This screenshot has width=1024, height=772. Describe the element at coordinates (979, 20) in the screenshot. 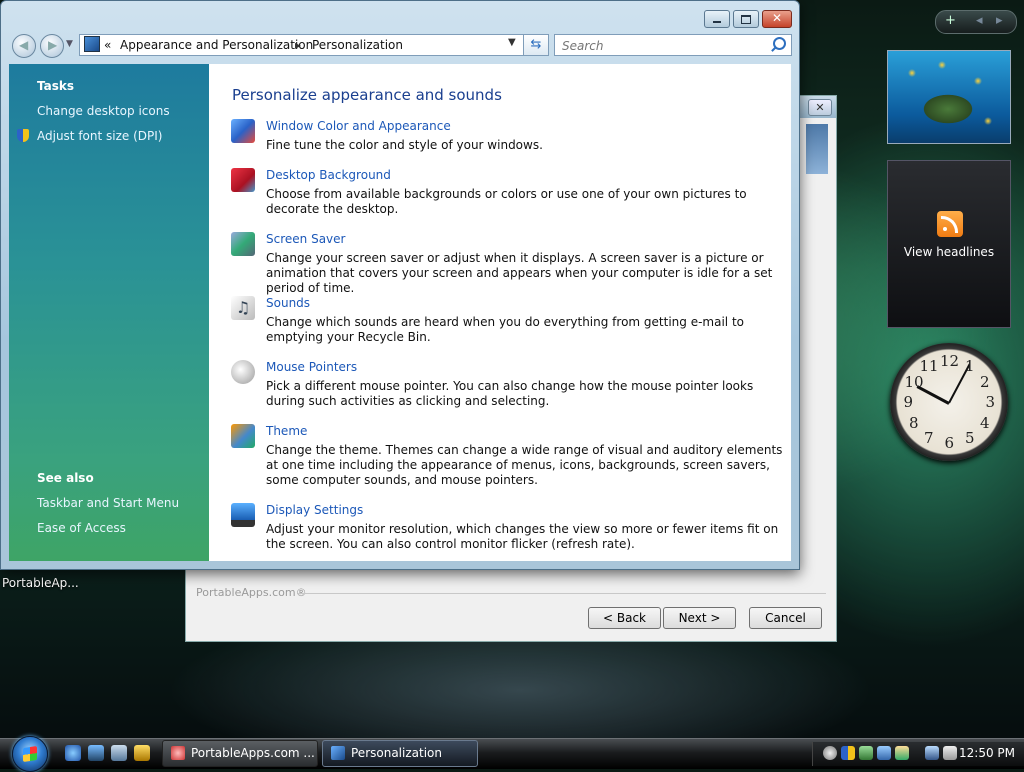

I see `previous-icon: ◂` at that location.